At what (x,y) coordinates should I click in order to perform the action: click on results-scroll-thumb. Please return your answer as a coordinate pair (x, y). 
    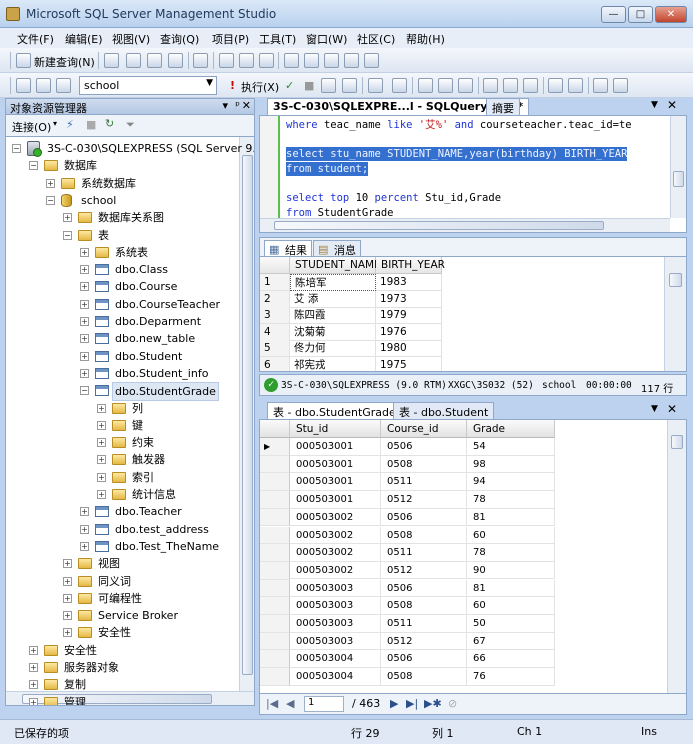
    Looking at the image, I should click on (675, 280).